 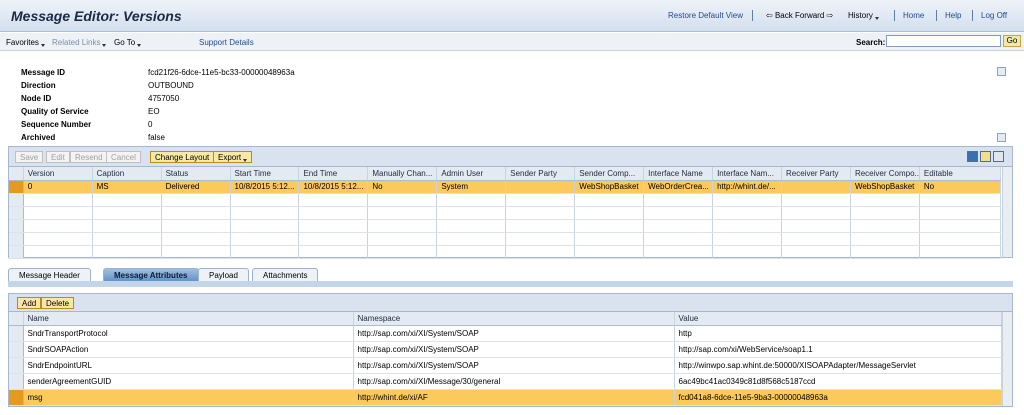 I want to click on refresh-icon, so click(x=972, y=156).